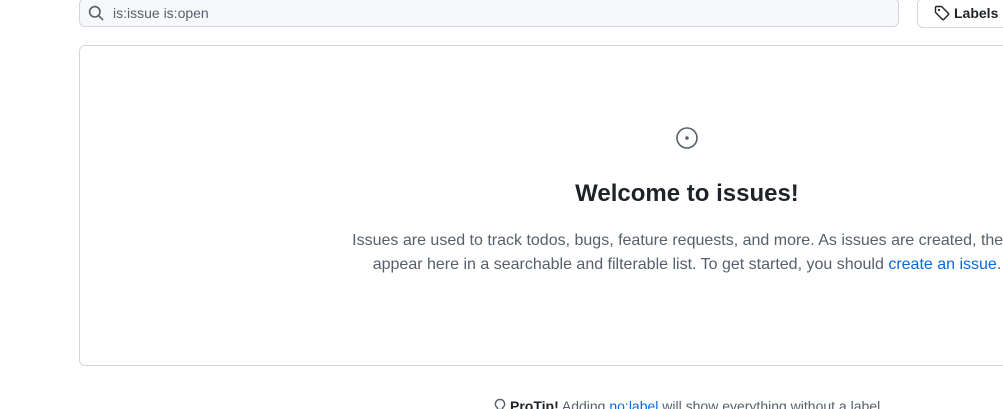 The height and width of the screenshot is (409, 1003). Describe the element at coordinates (534, 403) in the screenshot. I see `protip-strong: ProTip!` at that location.